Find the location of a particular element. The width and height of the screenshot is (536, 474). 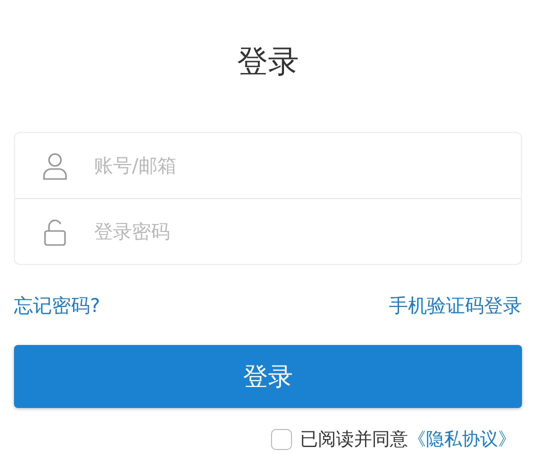

page-title: 登录 is located at coordinates (268, 62).